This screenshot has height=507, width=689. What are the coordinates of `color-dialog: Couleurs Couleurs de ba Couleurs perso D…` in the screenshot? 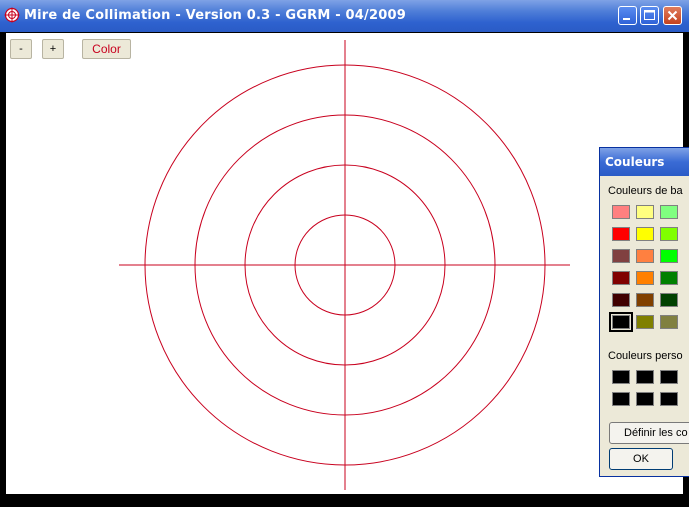 It's located at (644, 312).